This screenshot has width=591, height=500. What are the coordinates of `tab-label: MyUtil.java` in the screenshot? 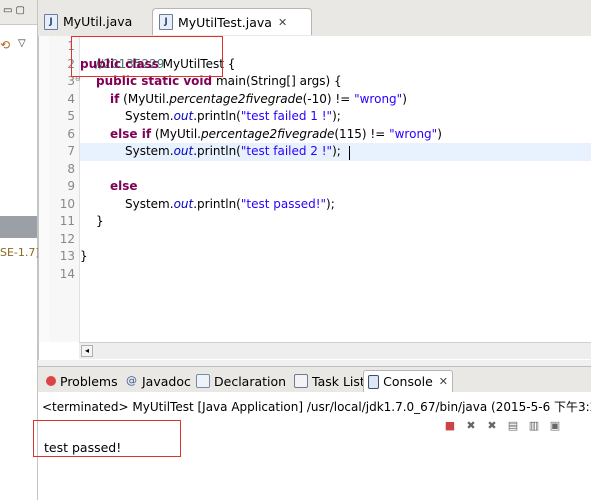 It's located at (98, 21).